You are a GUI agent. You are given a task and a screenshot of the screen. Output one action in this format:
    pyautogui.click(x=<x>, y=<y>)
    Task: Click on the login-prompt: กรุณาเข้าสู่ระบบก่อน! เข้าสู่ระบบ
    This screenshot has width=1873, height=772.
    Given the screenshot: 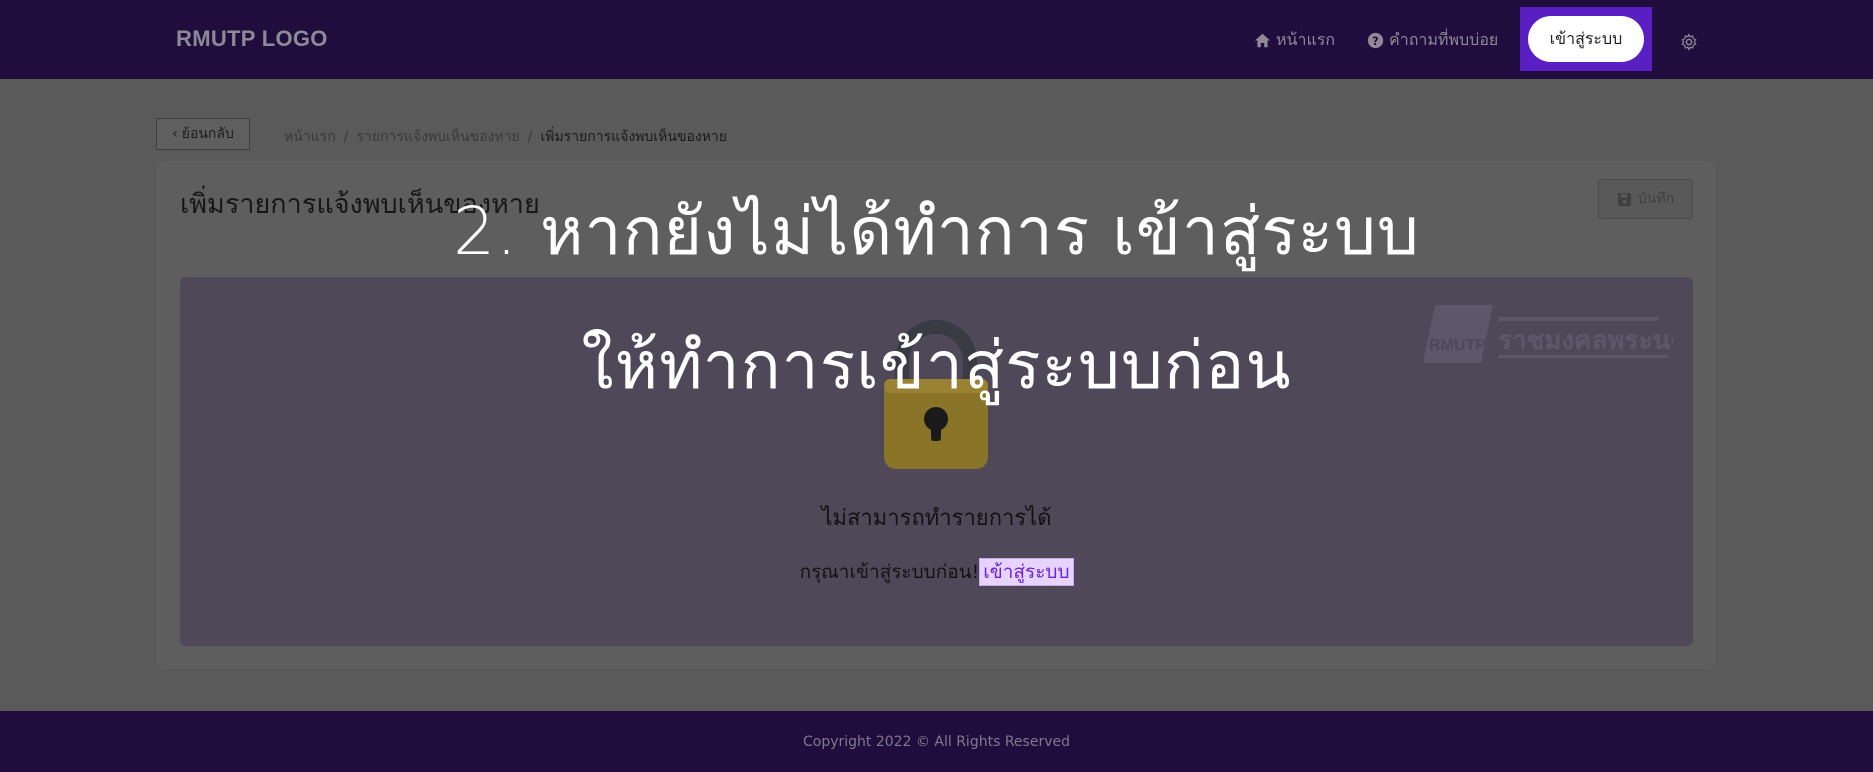 What is the action you would take?
    pyautogui.click(x=936, y=572)
    